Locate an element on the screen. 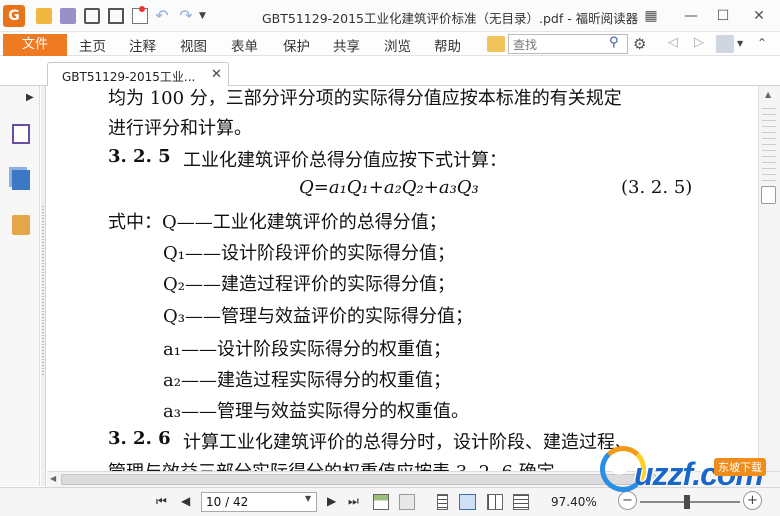 This screenshot has height=516, width=780. formula: Q=a₁Q₁+a₂Q₂+a₃Q₃ is located at coordinates (389, 187).